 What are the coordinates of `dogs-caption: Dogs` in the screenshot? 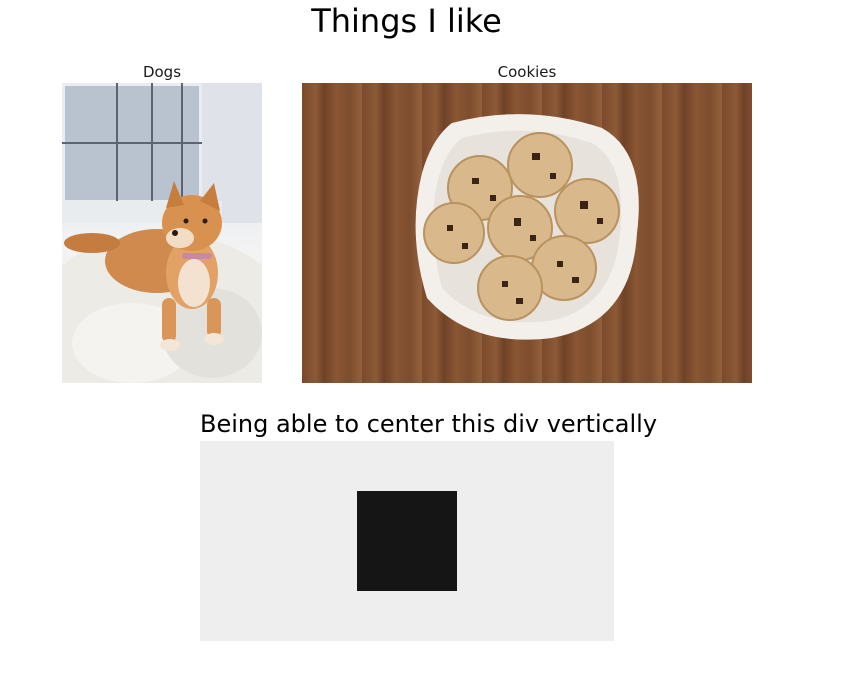 It's located at (162, 72).